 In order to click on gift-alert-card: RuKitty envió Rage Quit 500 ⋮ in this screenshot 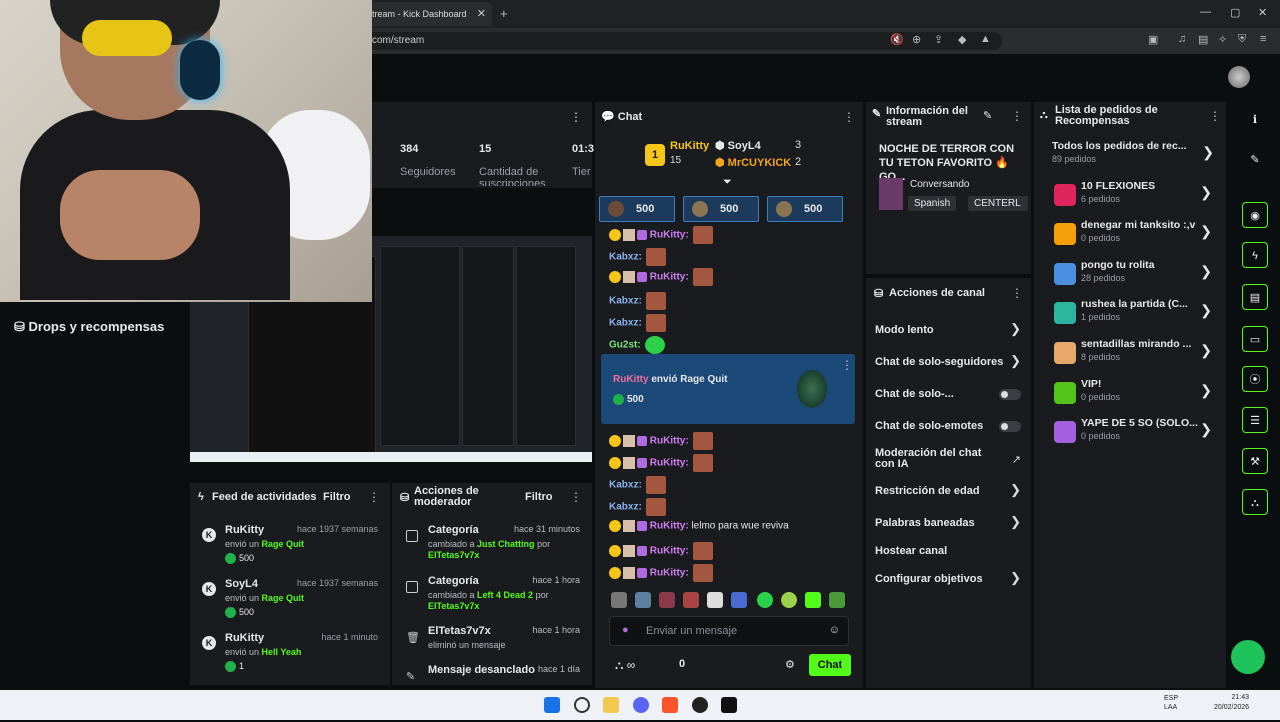, I will do `click(728, 389)`.